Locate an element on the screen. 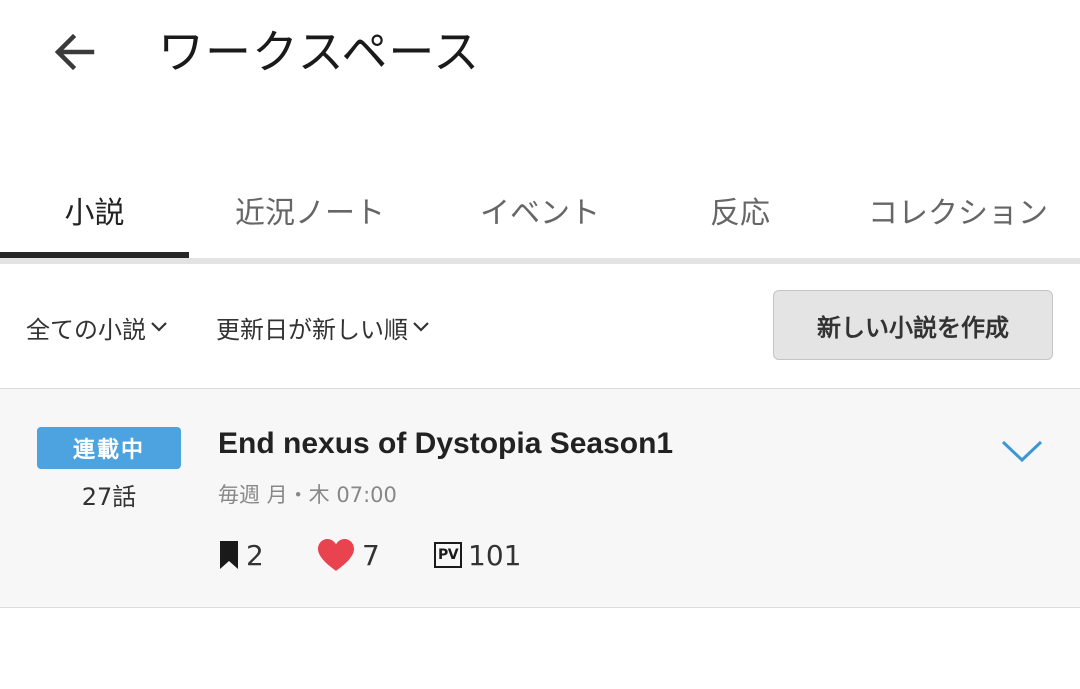 This screenshot has width=1080, height=689. tab-collections: コレクション is located at coordinates (974, 210).